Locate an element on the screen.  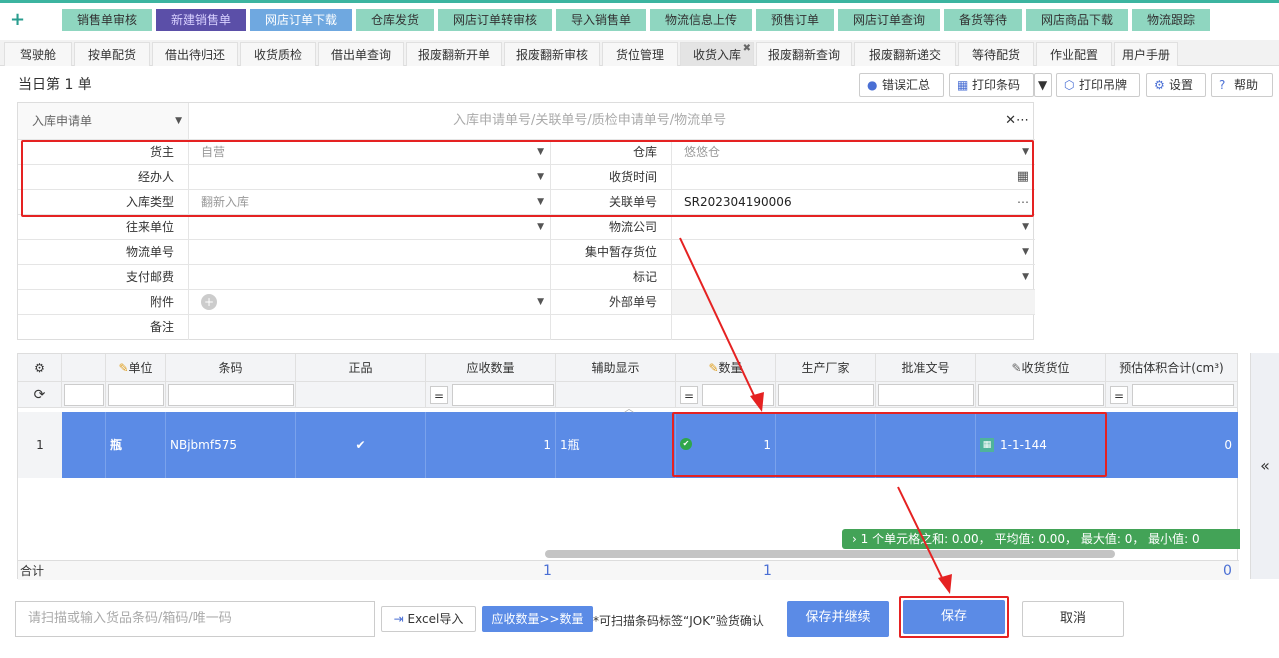
print-barcode-button: ▦ 打印条码 is located at coordinates (991, 85).